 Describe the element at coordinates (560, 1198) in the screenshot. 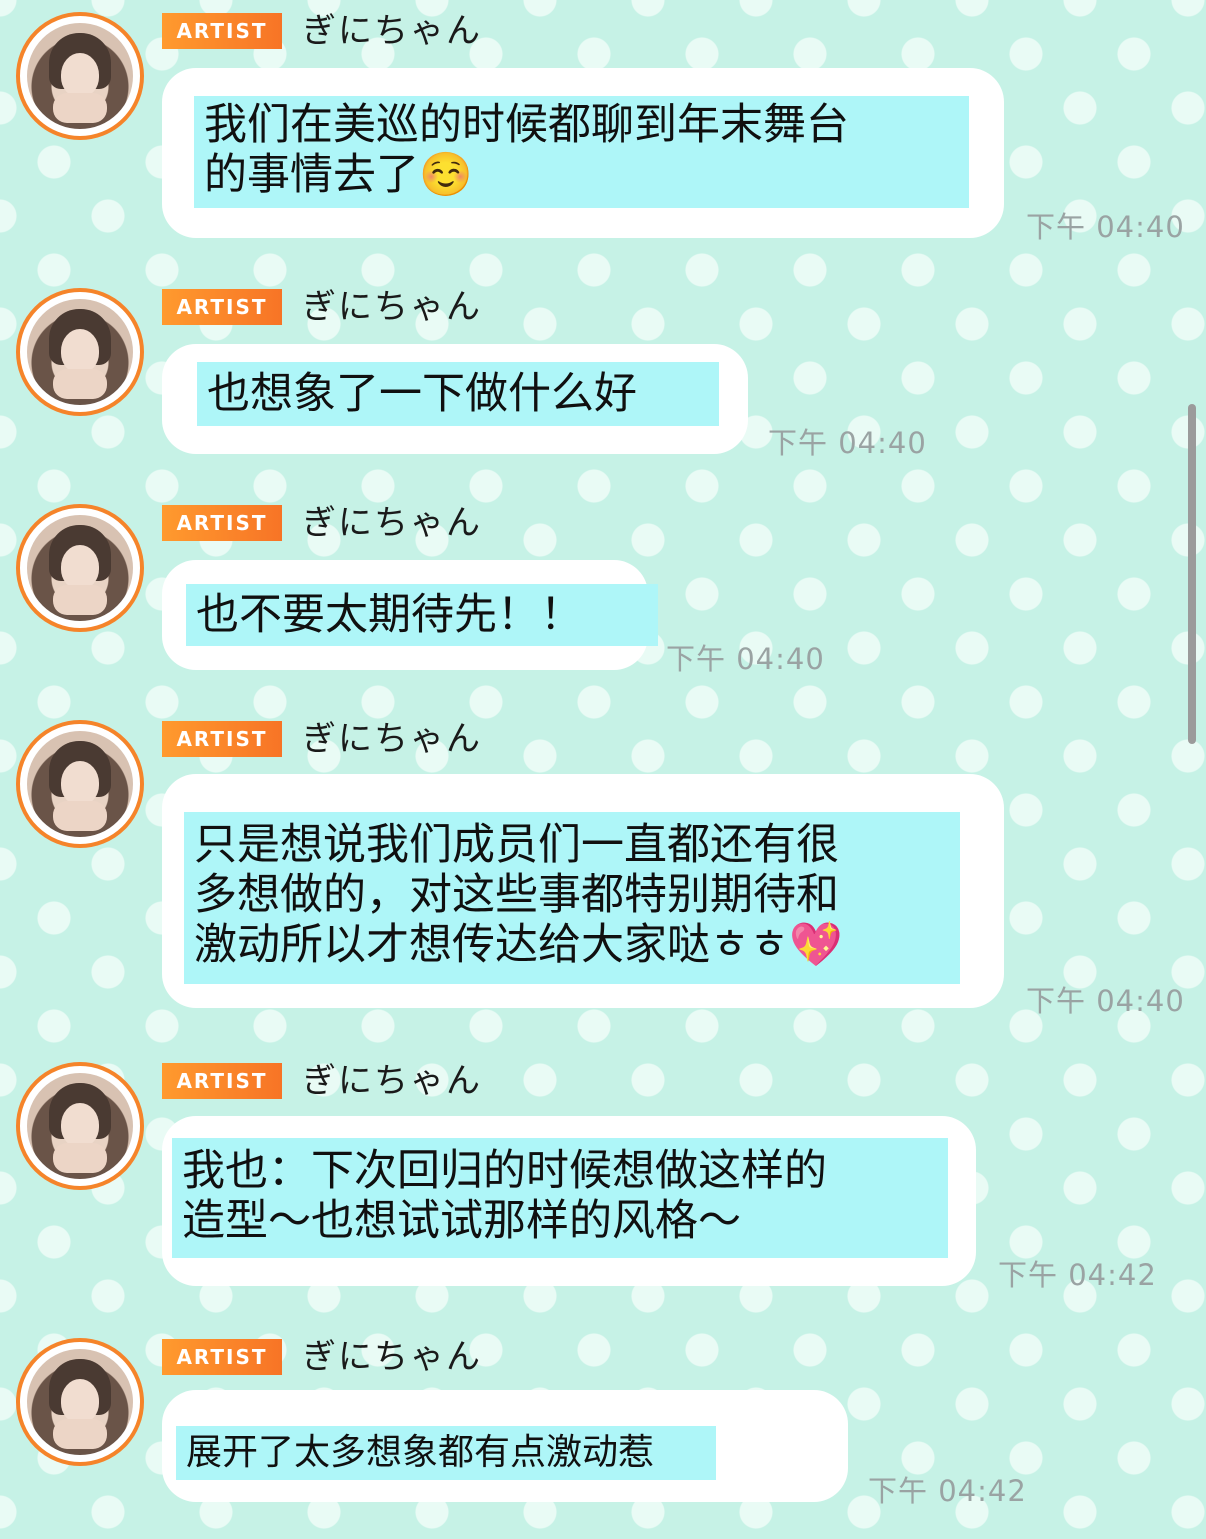

I see `message-text: 我也：下次回归的时候想做这样的 造型～也想试试那样的风格～` at that location.